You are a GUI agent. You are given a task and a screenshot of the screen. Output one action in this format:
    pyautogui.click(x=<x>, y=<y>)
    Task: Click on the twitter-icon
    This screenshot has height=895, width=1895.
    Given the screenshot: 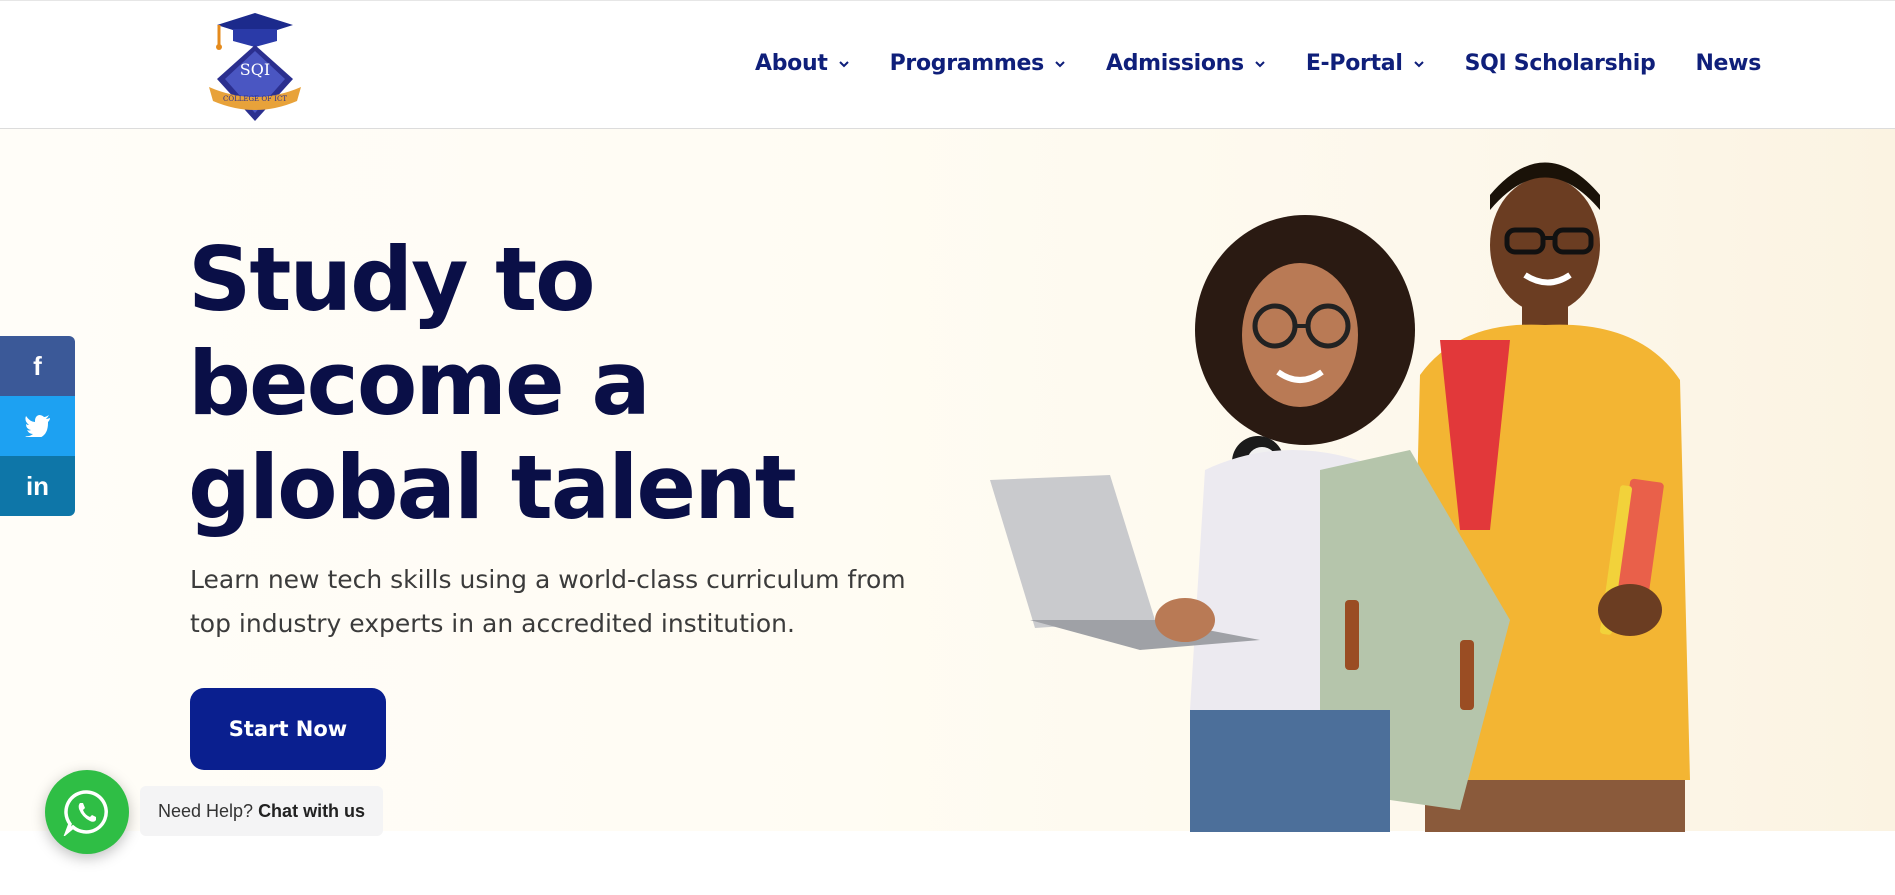 What is the action you would take?
    pyautogui.click(x=37, y=426)
    